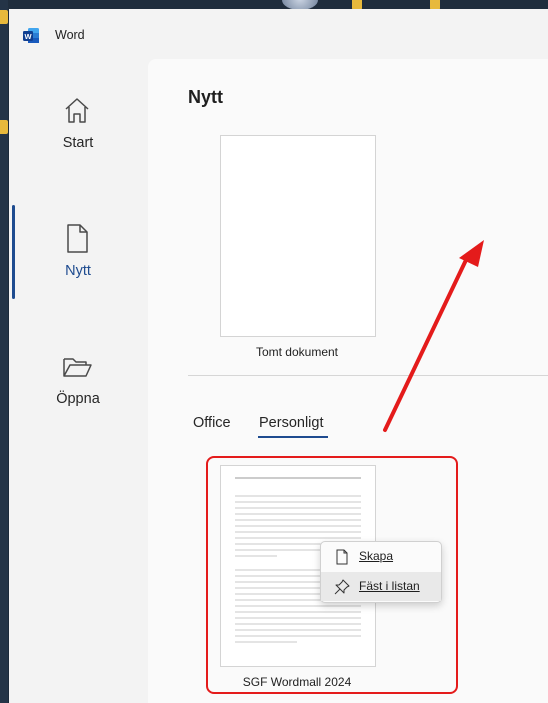  Describe the element at coordinates (274, 4) in the screenshot. I see `desktop-background-top` at that location.